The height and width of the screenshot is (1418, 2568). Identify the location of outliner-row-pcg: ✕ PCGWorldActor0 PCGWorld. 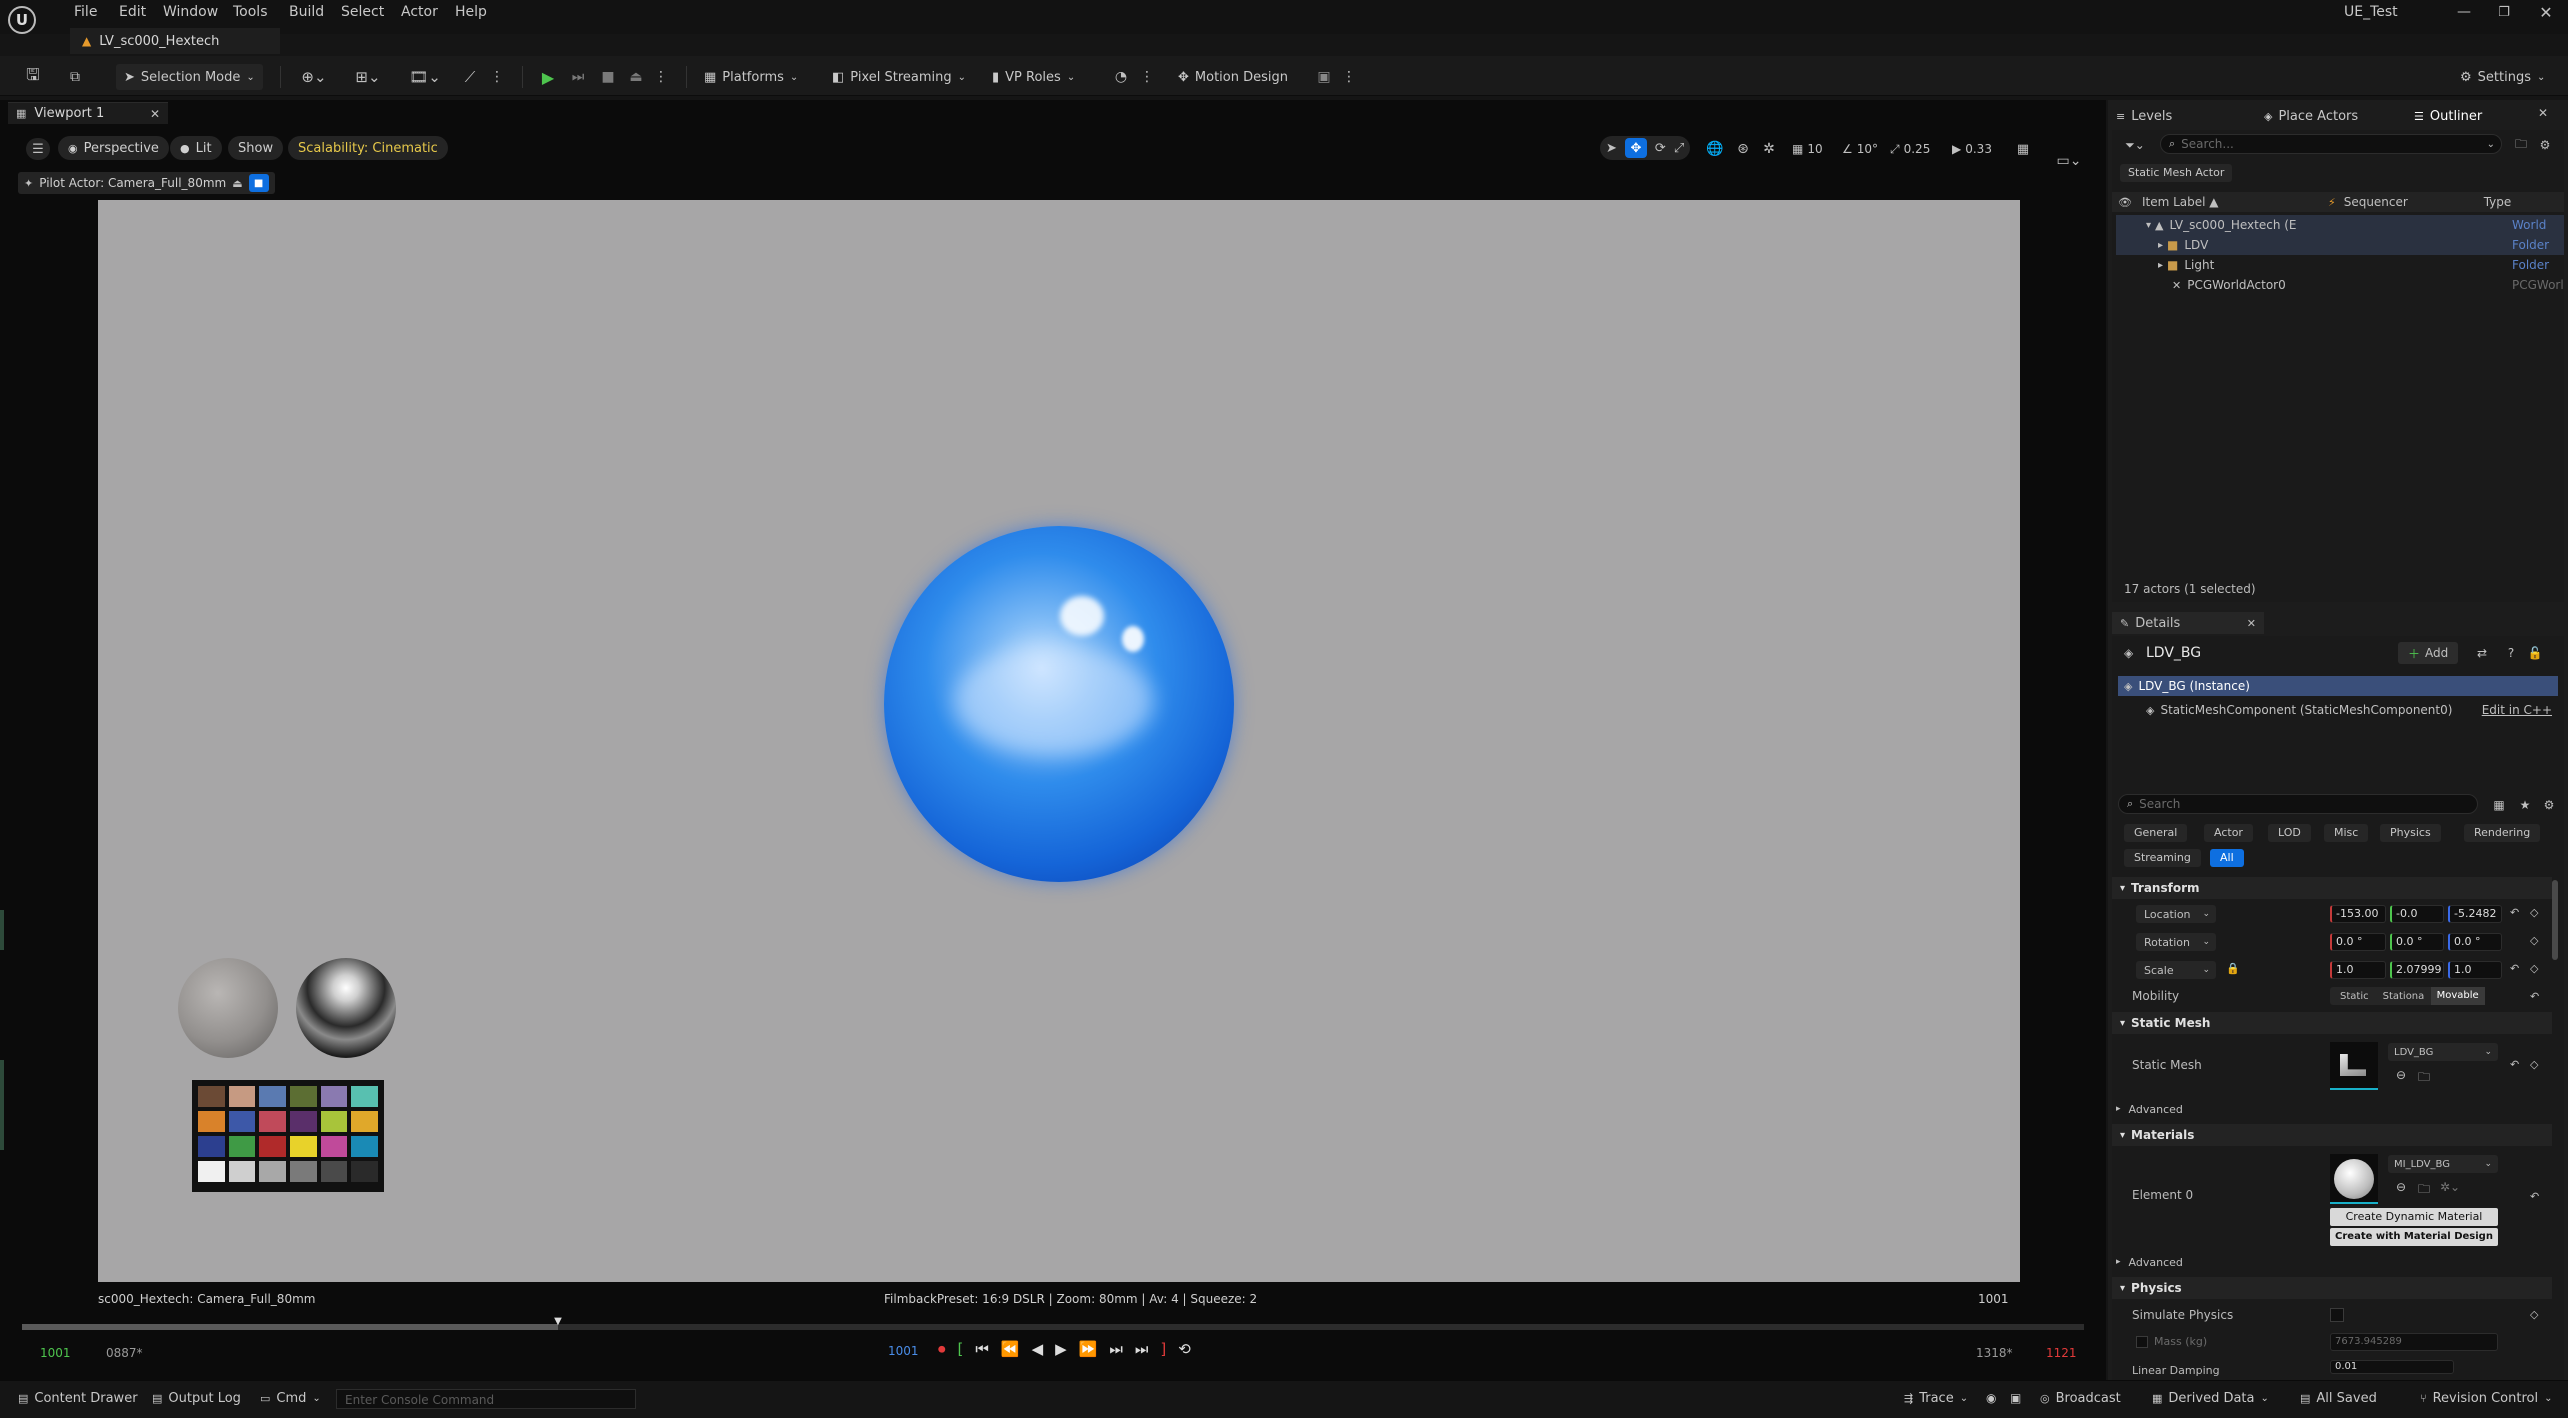
(2340, 285).